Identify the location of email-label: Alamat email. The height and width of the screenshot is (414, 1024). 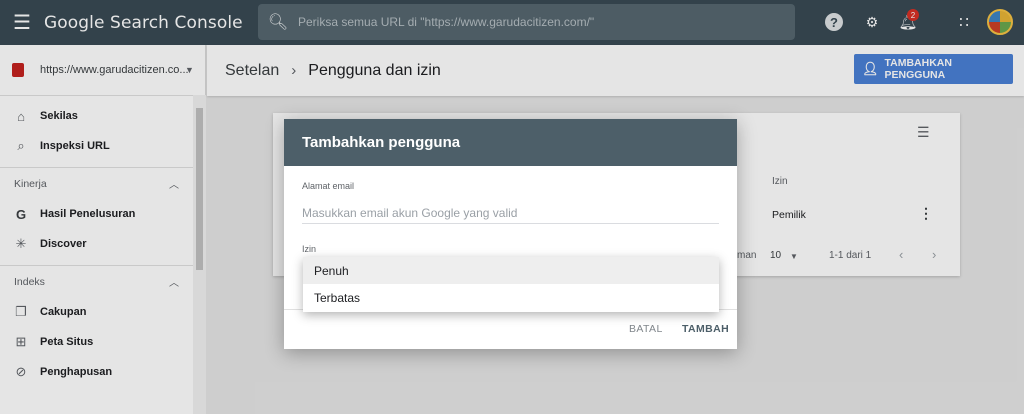
(328, 186).